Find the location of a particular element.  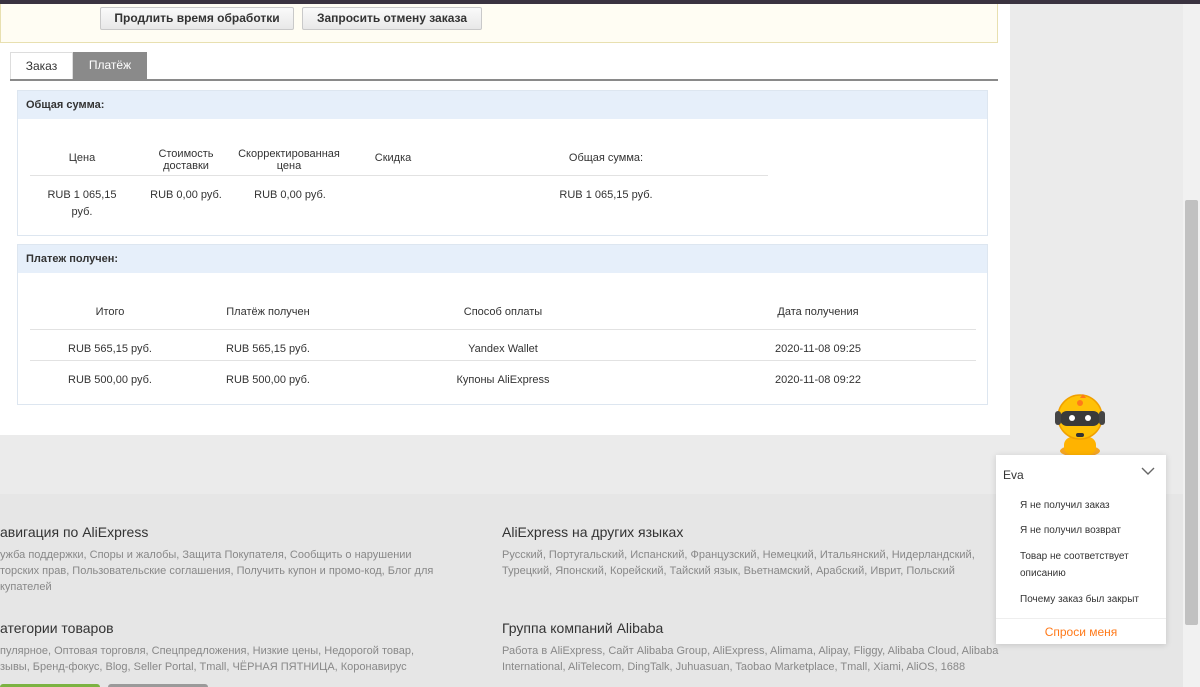

row-adjusted: RUB 0,00 руб. is located at coordinates (290, 195).